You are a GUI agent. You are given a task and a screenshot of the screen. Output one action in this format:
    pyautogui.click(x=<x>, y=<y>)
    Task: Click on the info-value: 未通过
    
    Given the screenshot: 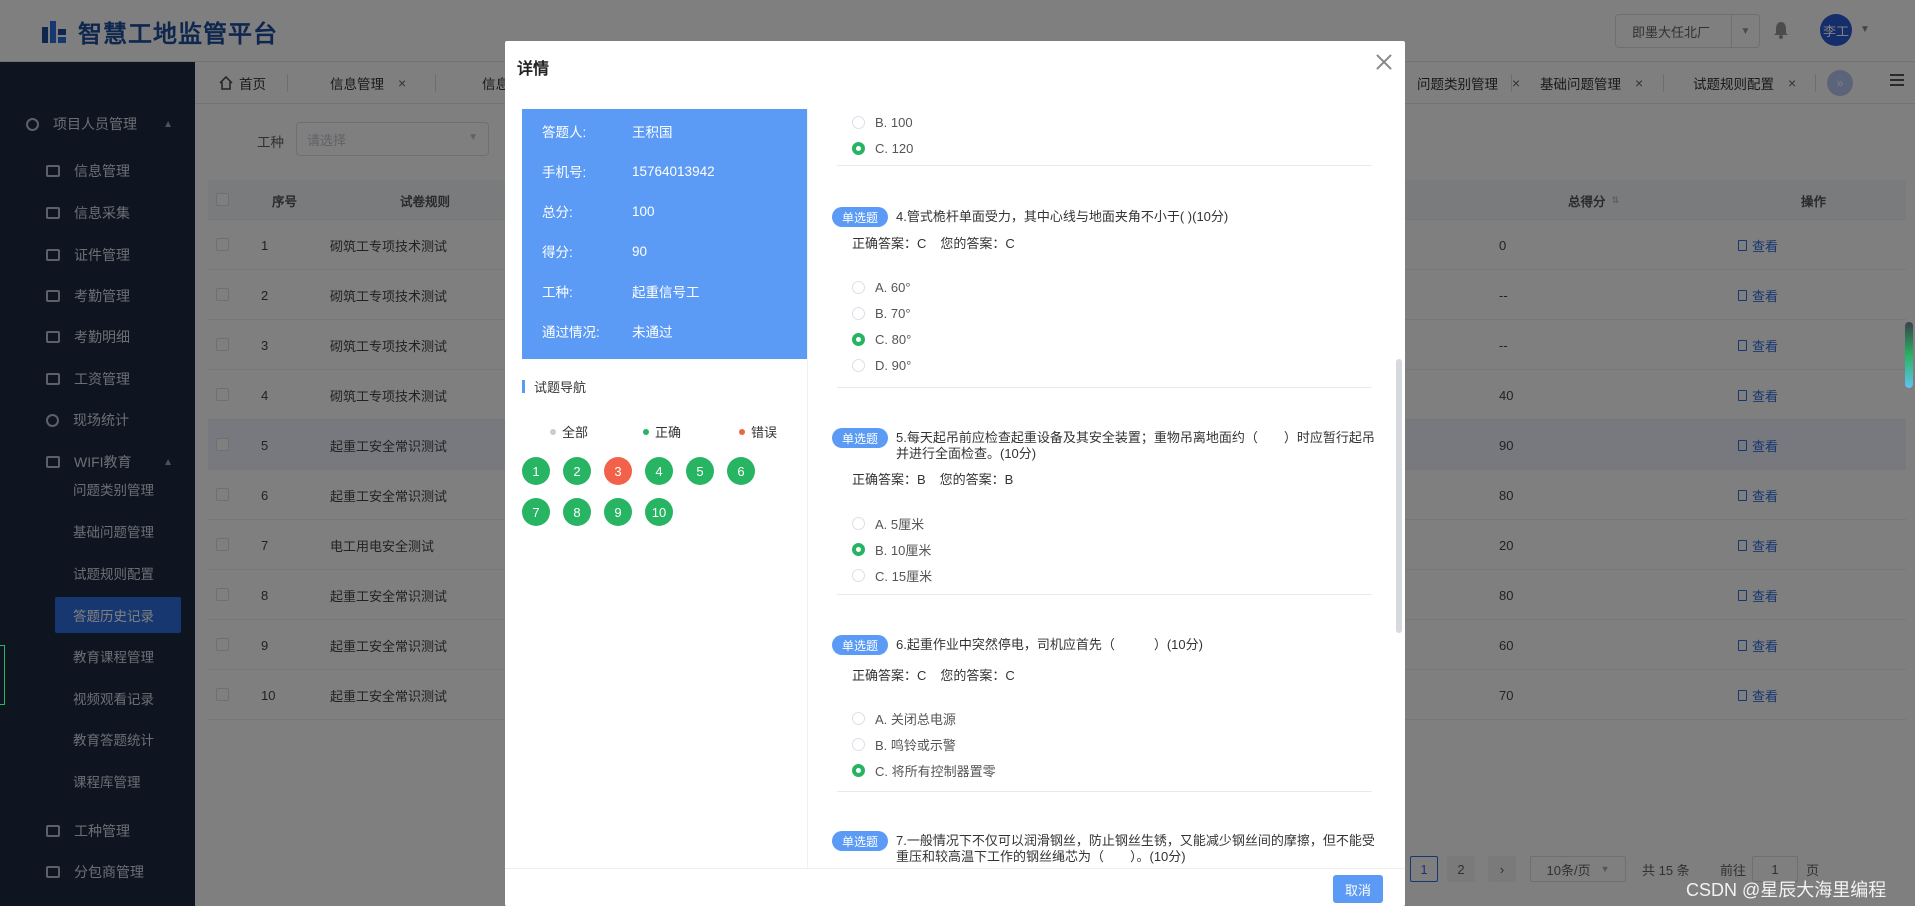 What is the action you would take?
    pyautogui.click(x=652, y=332)
    